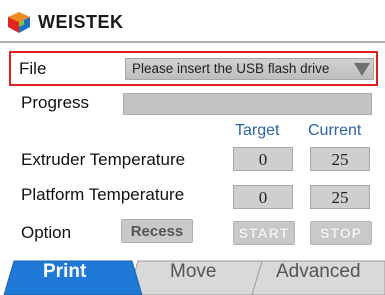  Describe the element at coordinates (157, 231) in the screenshot. I see `recess-button: Recess` at that location.